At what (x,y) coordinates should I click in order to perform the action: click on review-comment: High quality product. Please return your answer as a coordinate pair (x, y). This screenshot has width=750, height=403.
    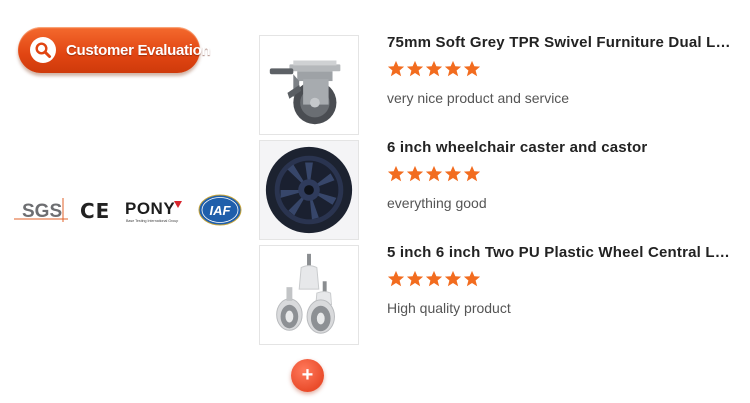
    Looking at the image, I should click on (449, 308).